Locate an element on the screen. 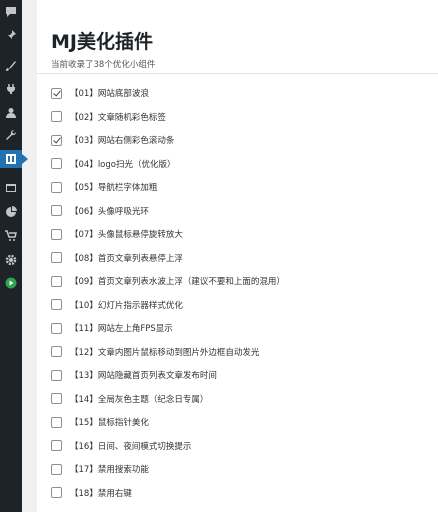 The image size is (438, 512). widget-label: 【17】禁用搜索功能 is located at coordinates (109, 469).